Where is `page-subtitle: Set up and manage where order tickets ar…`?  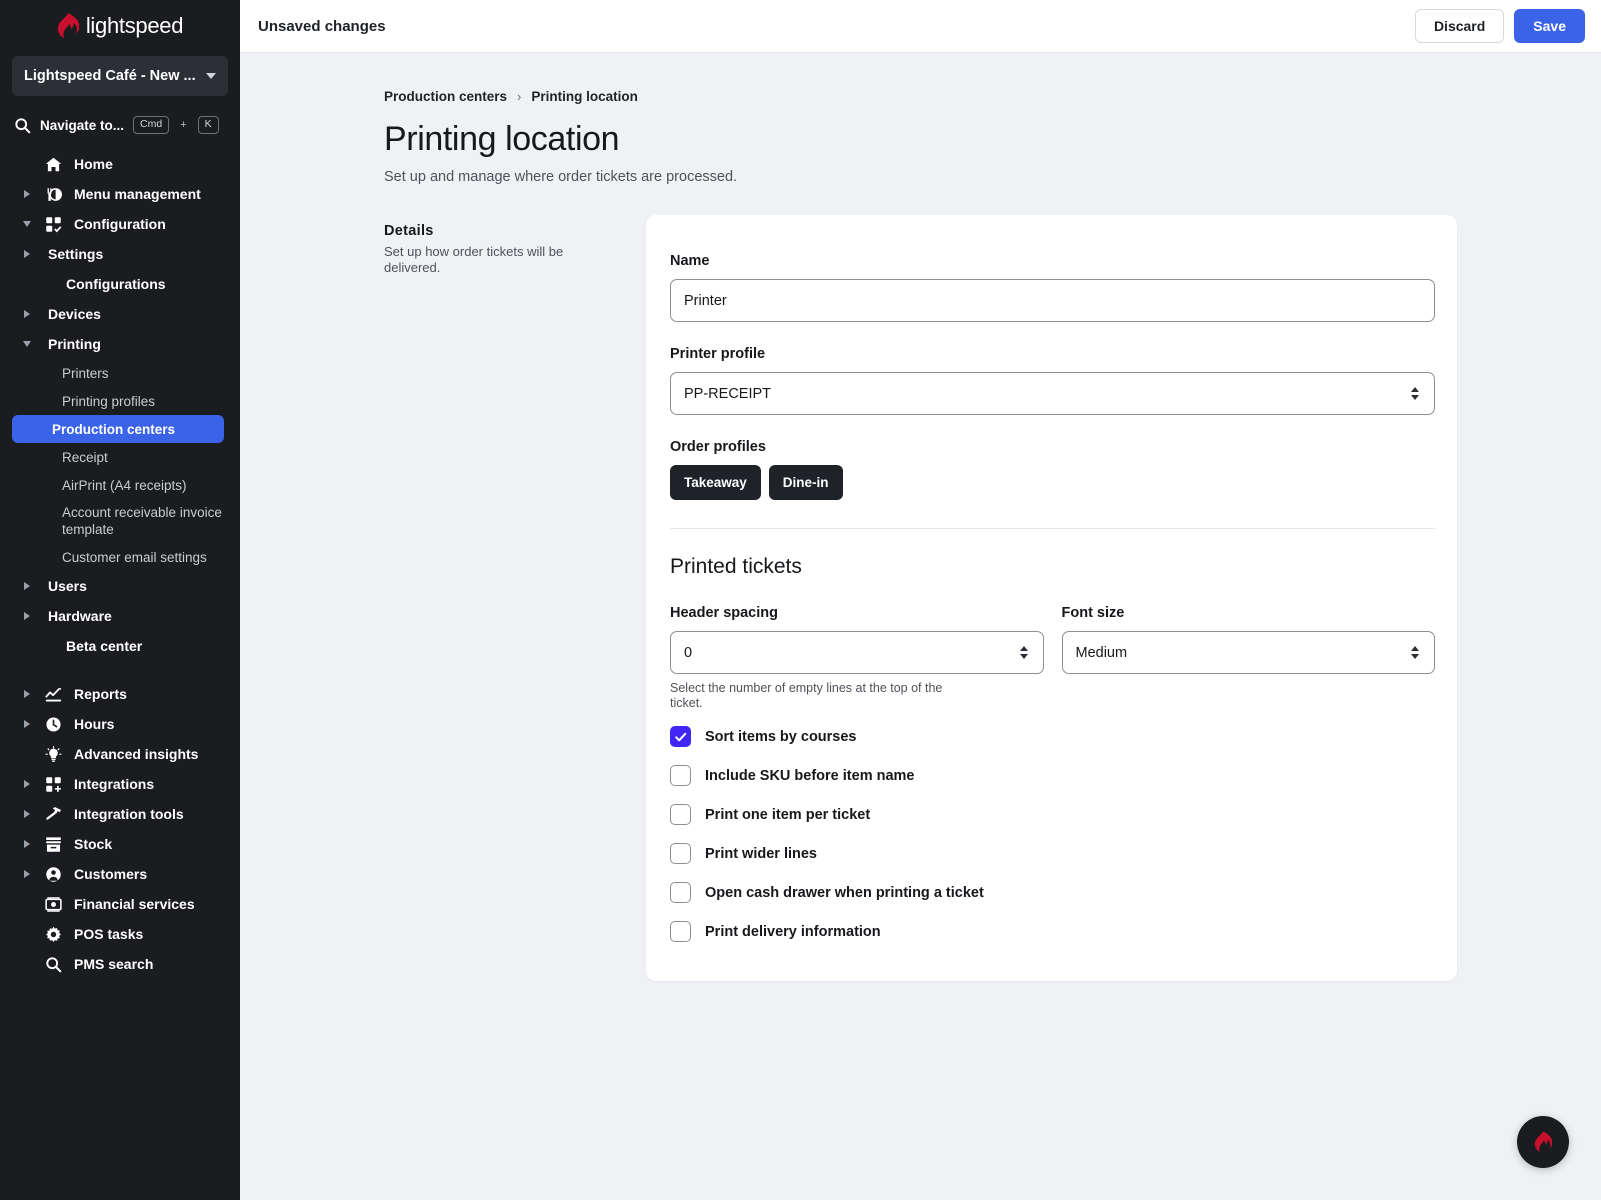
page-subtitle: Set up and manage where order tickets ar… is located at coordinates (561, 177).